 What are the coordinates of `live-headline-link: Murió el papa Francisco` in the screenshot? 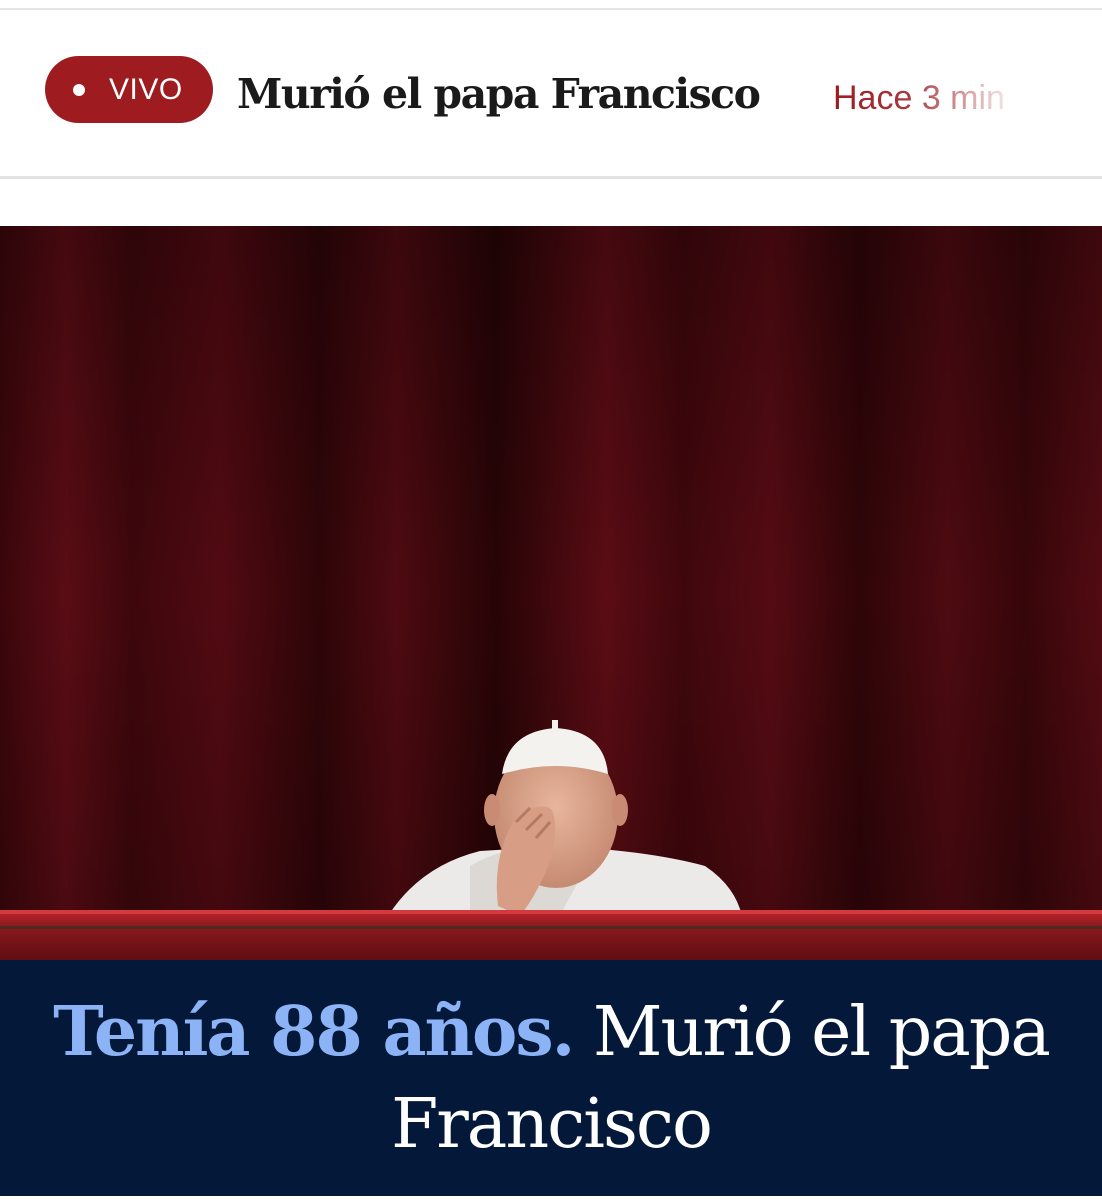 It's located at (499, 94).